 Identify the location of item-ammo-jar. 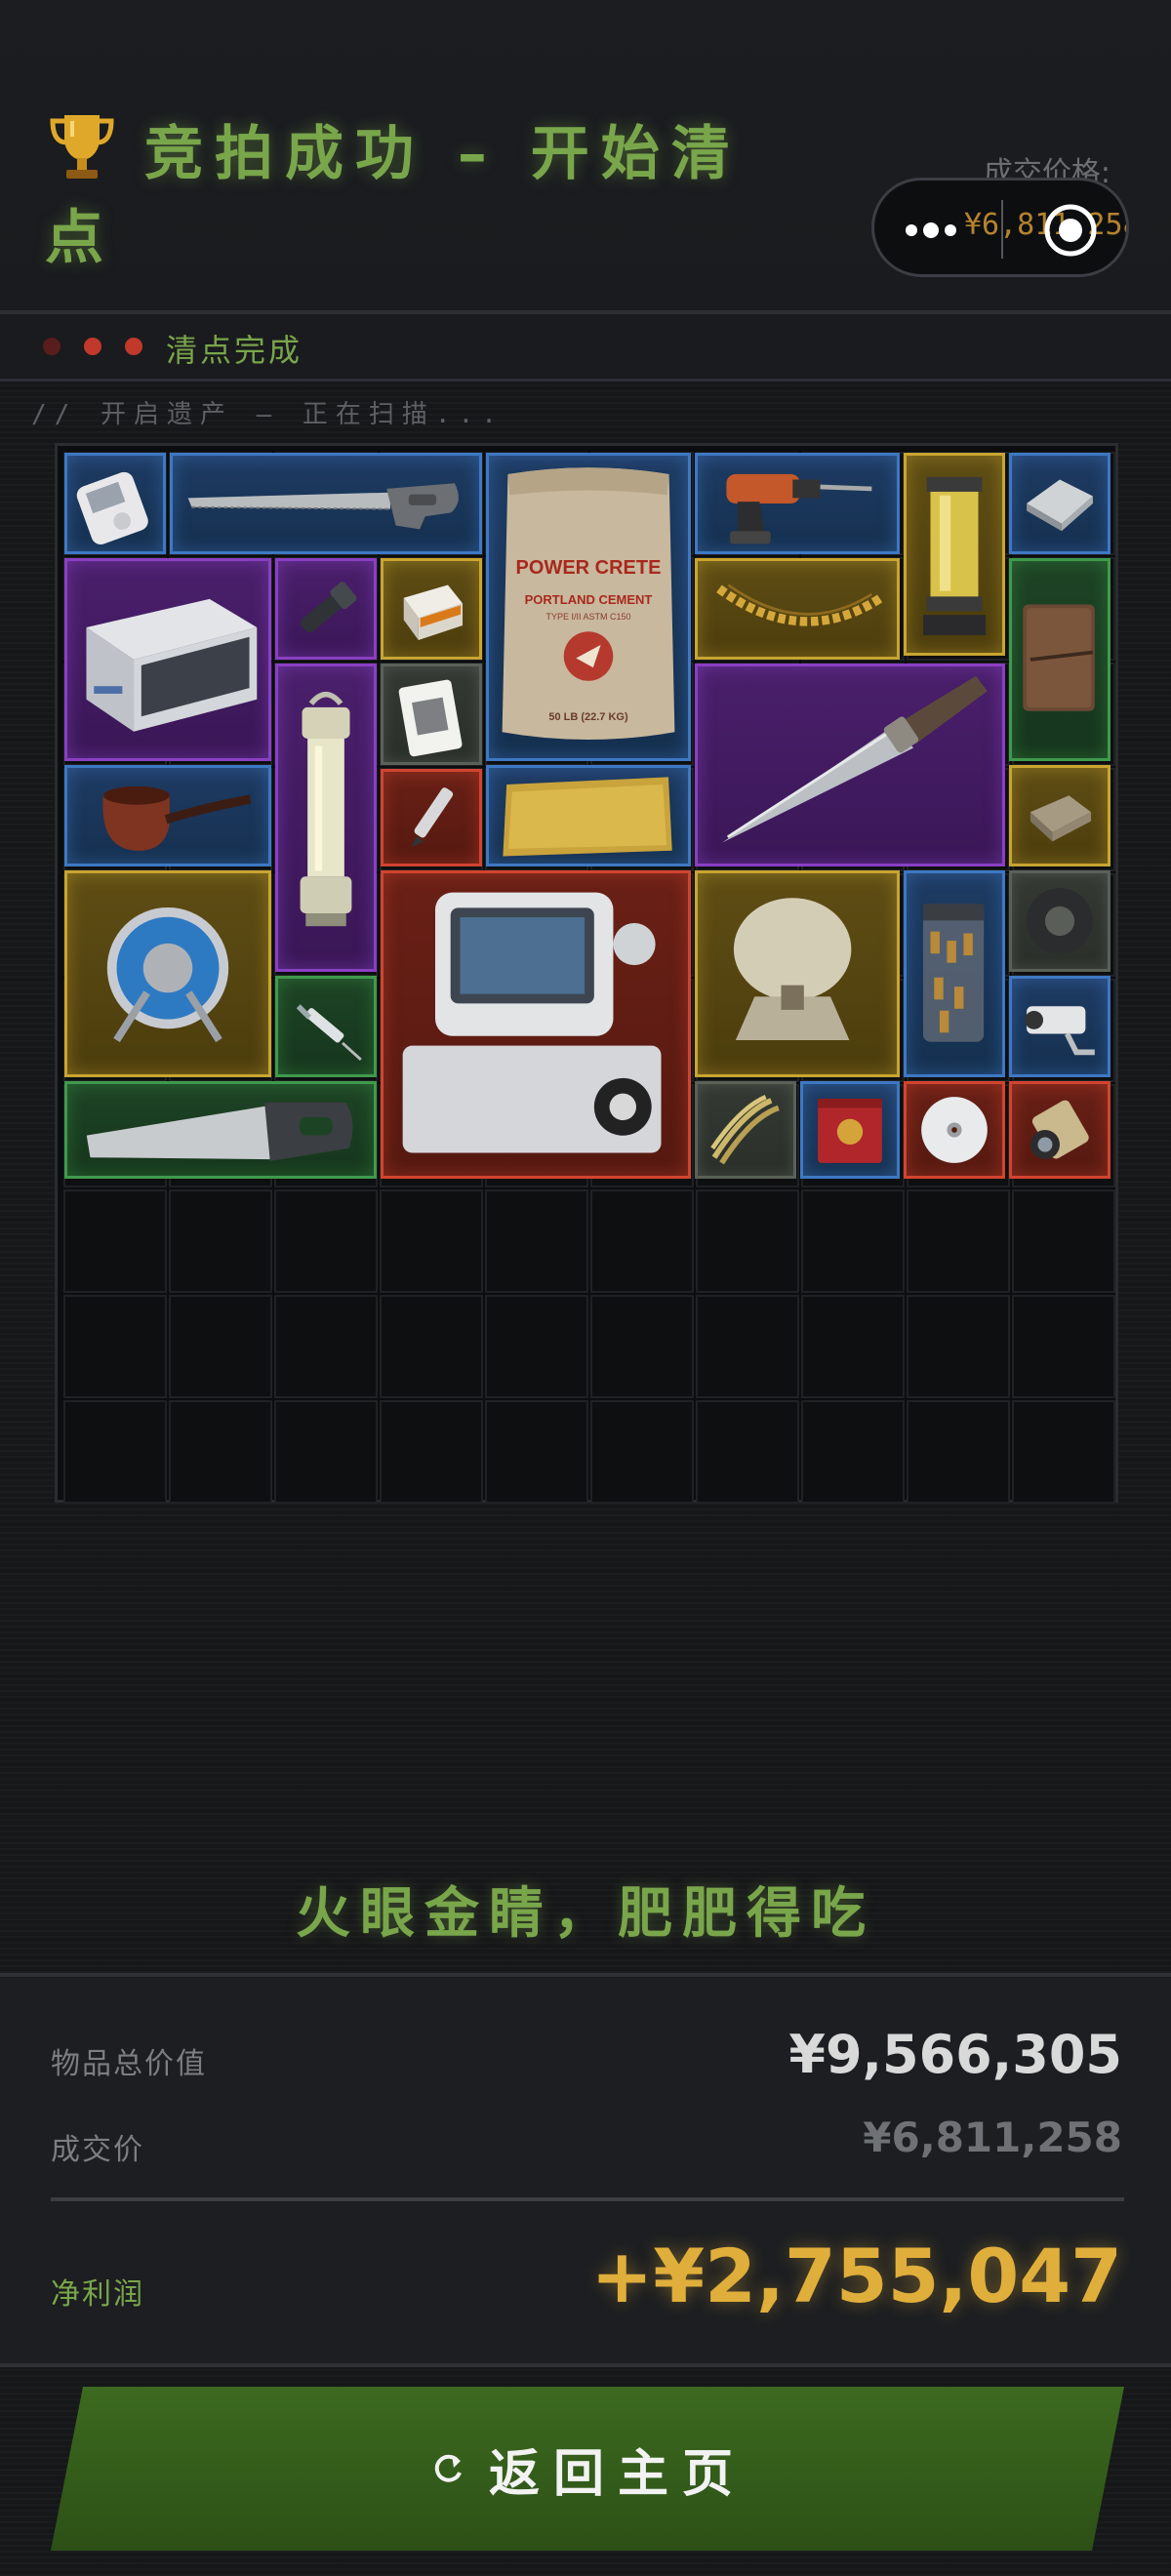
(954, 973).